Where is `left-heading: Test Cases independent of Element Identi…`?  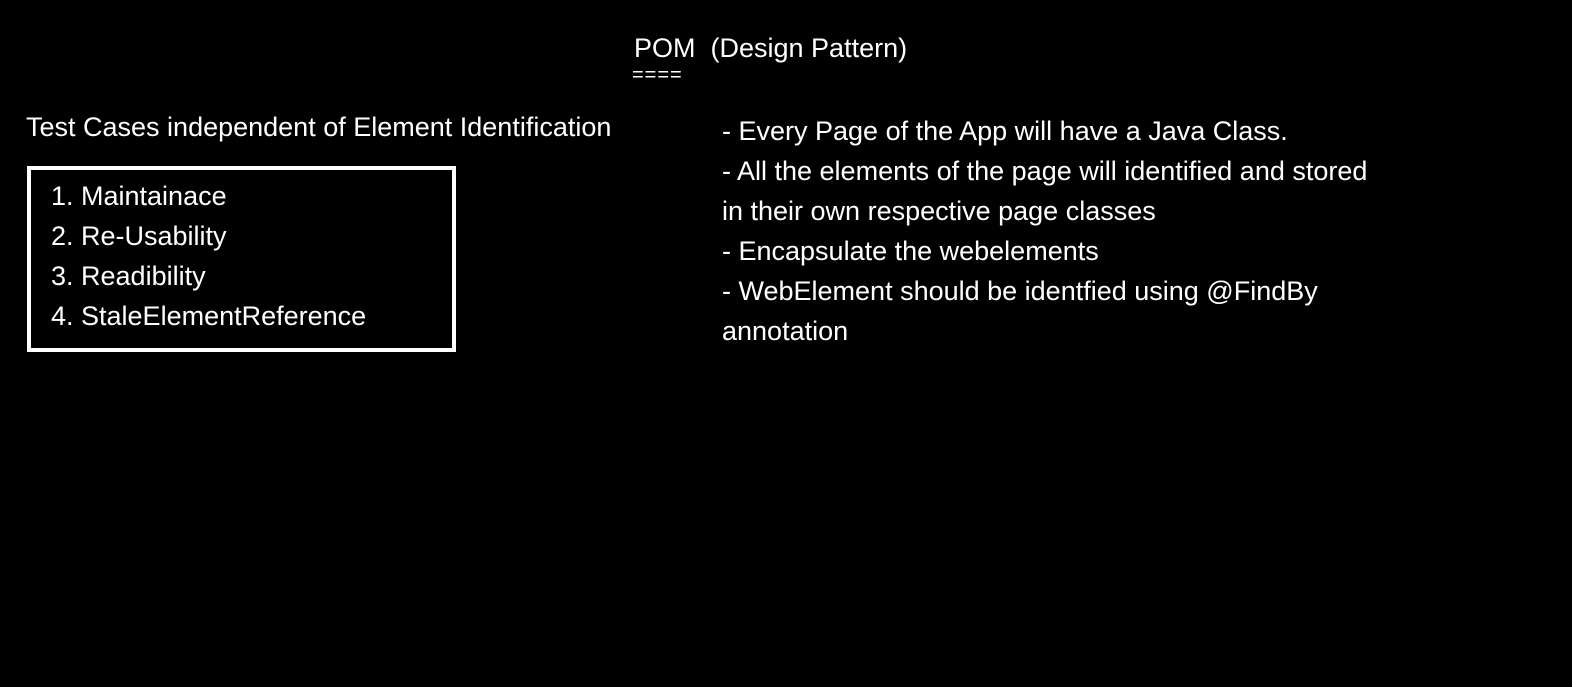 left-heading: Test Cases independent of Element Identi… is located at coordinates (319, 127).